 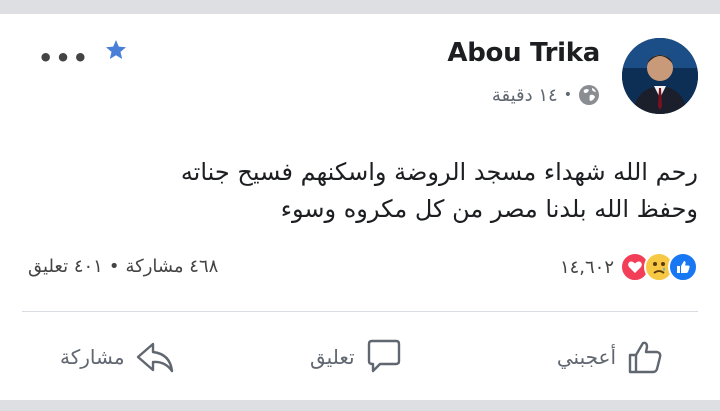 I want to click on post-meta: ١٤ دقيقة •, so click(x=546, y=95).